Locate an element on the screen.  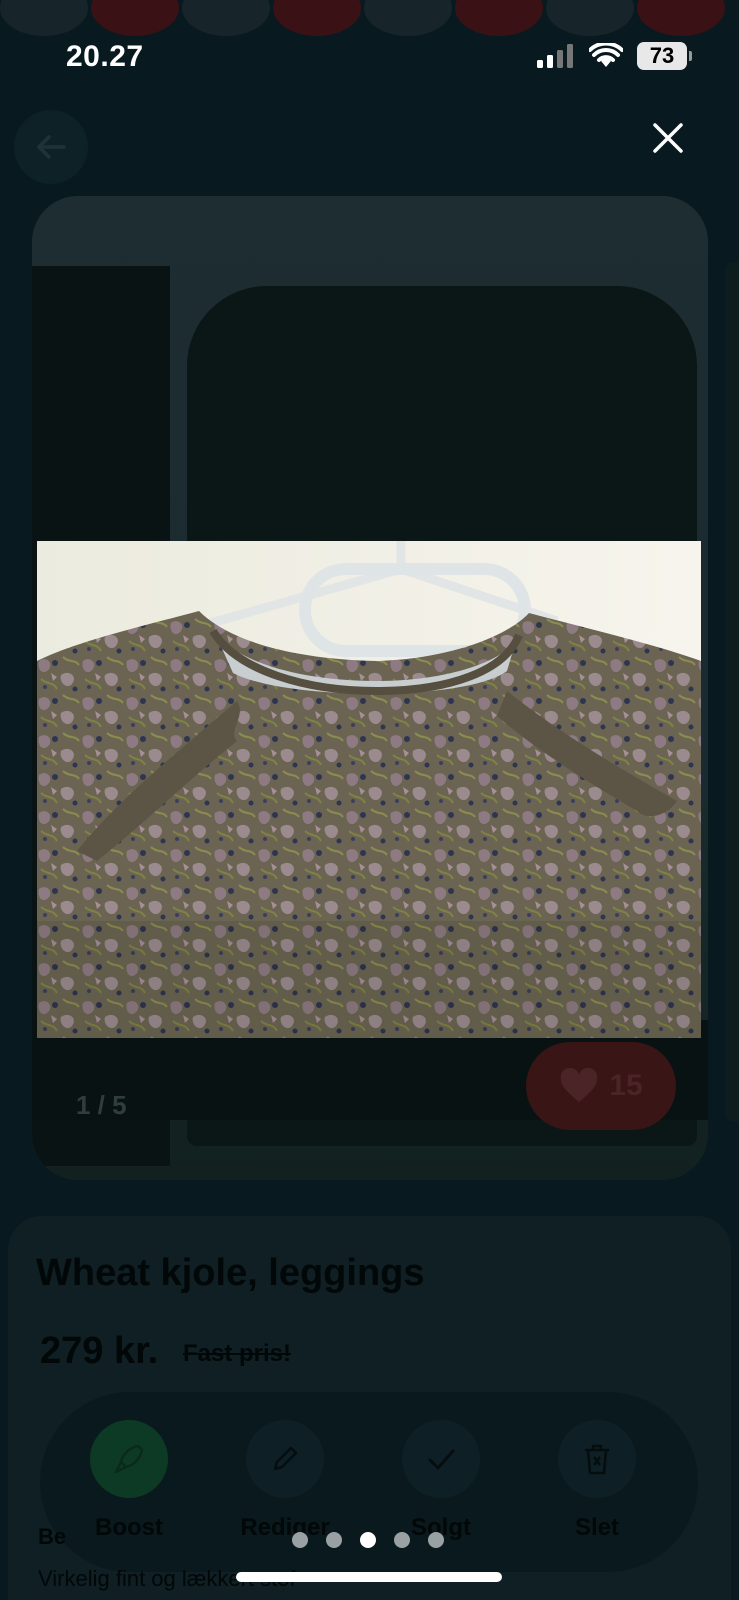
delete-button: Slet is located at coordinates (597, 1481).